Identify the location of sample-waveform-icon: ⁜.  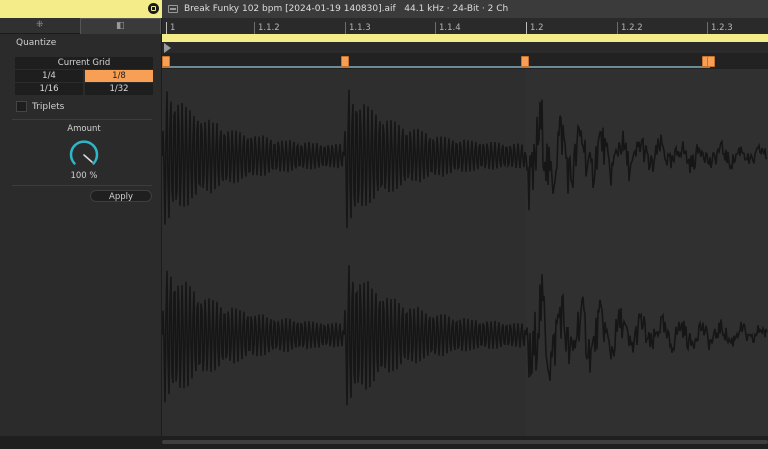
(39, 25).